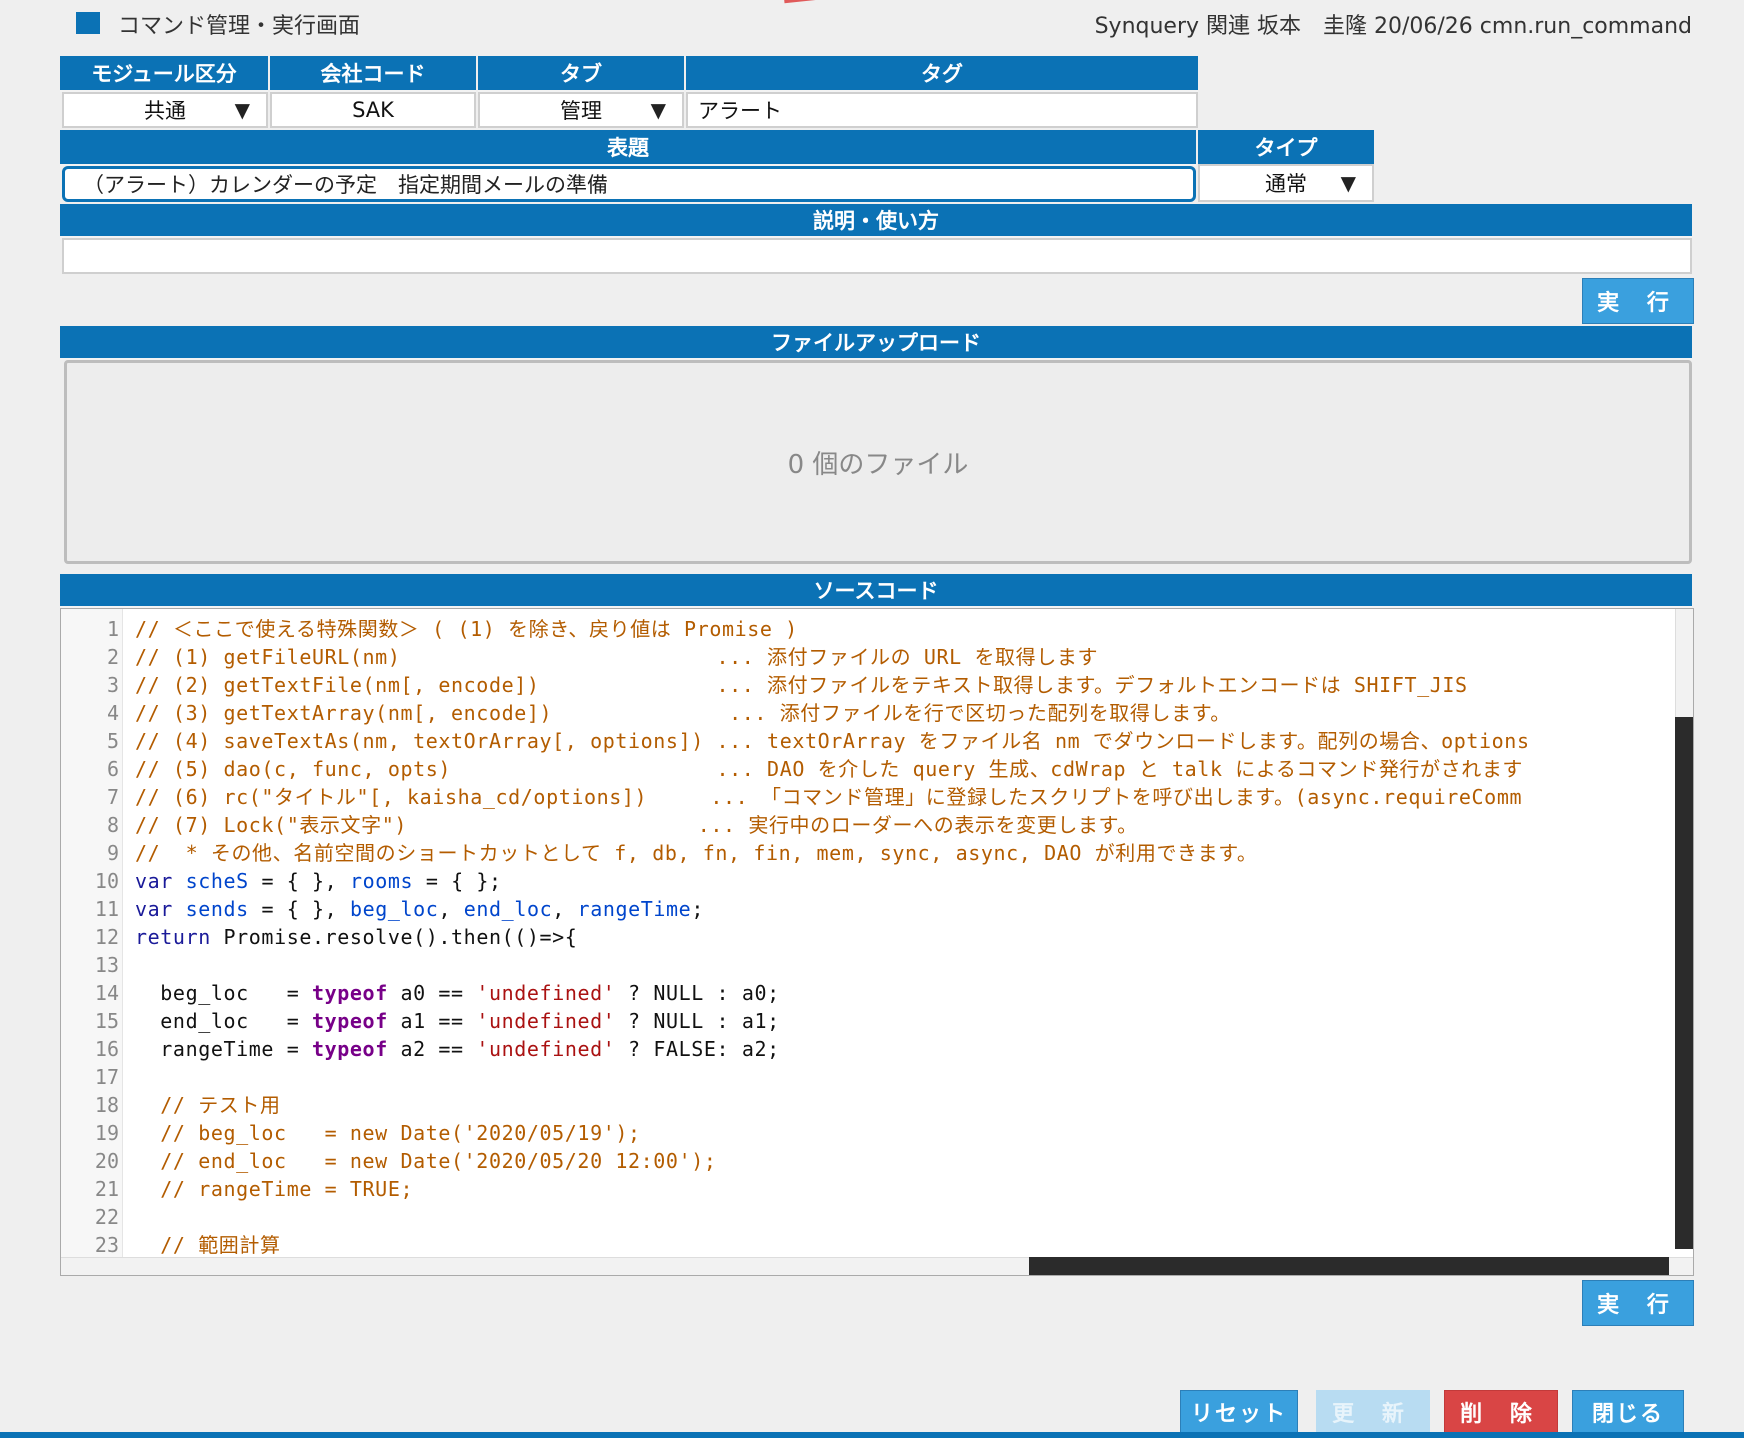 The width and height of the screenshot is (1744, 1438). I want to click on title-input: （アラート）カレンダーの予定 指定期間メールの準備, so click(629, 184).